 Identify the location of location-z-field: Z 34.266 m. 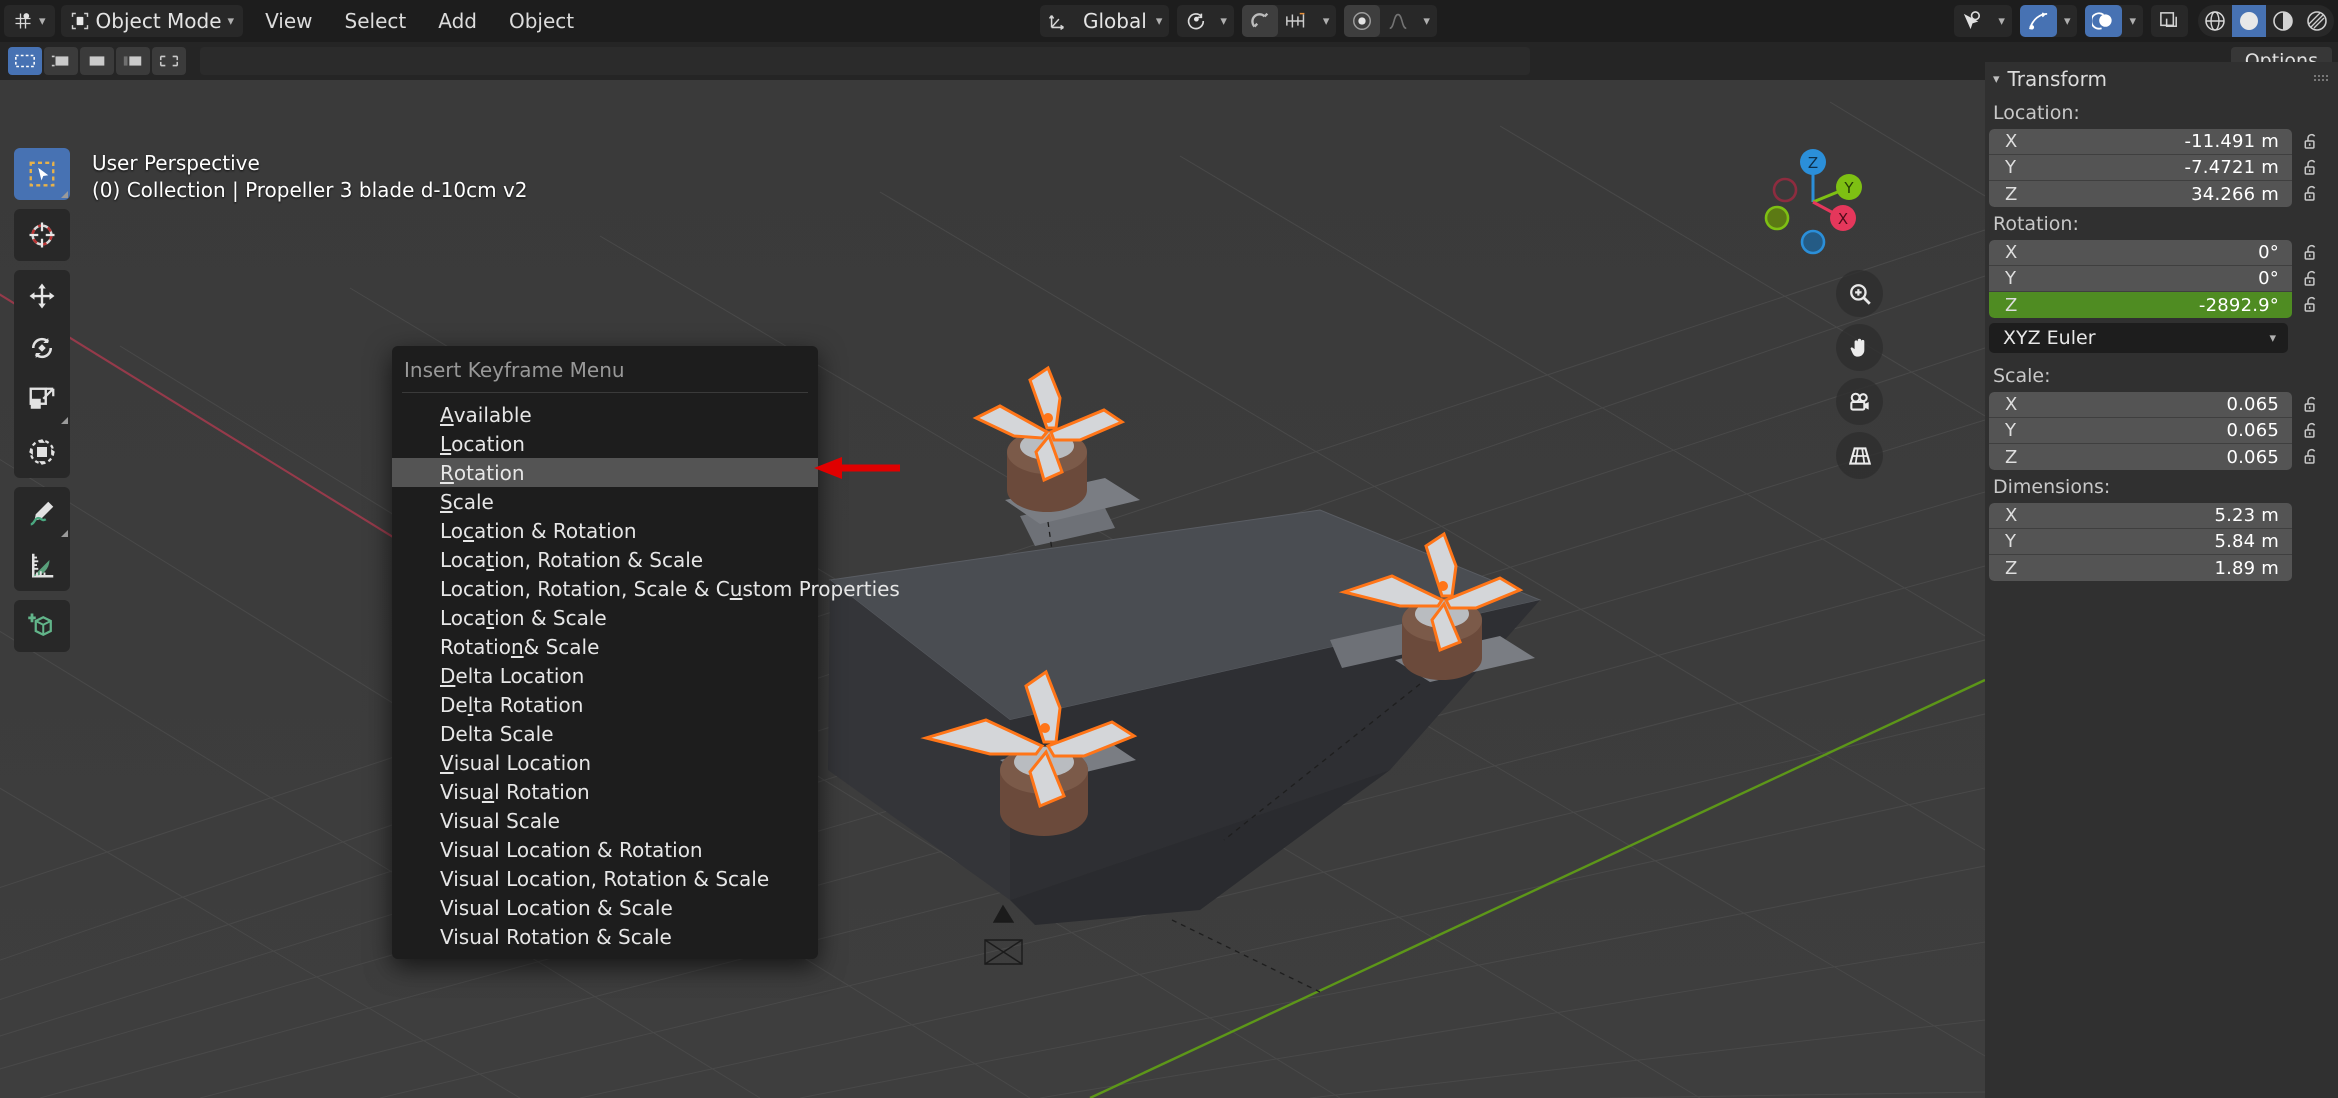
(2140, 194).